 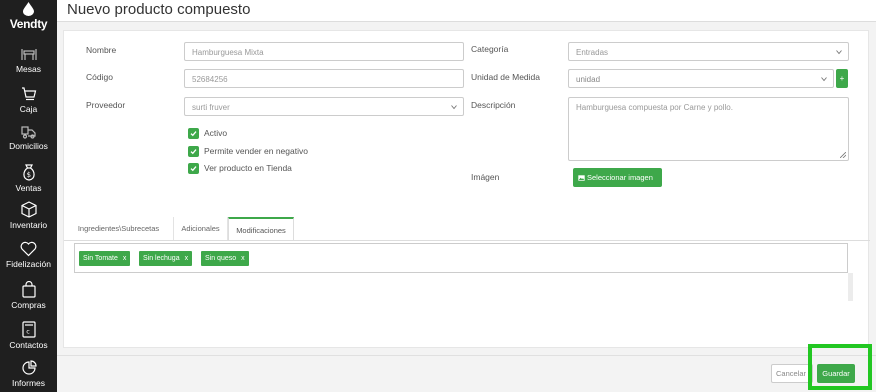 What do you see at coordinates (101, 50) in the screenshot?
I see `nombre-label: Nombre` at bounding box center [101, 50].